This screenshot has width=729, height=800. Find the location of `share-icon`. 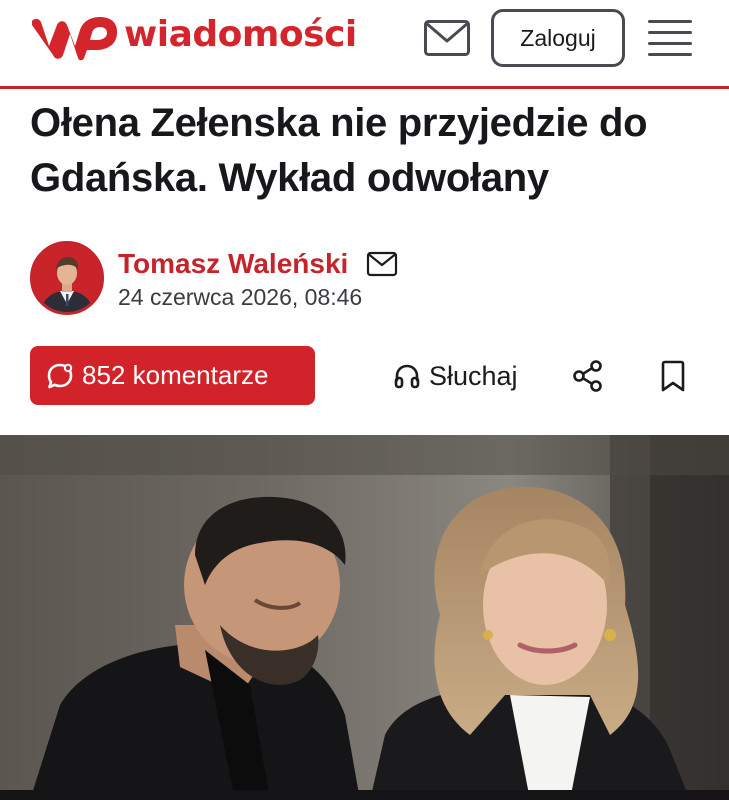

share-icon is located at coordinates (588, 376).